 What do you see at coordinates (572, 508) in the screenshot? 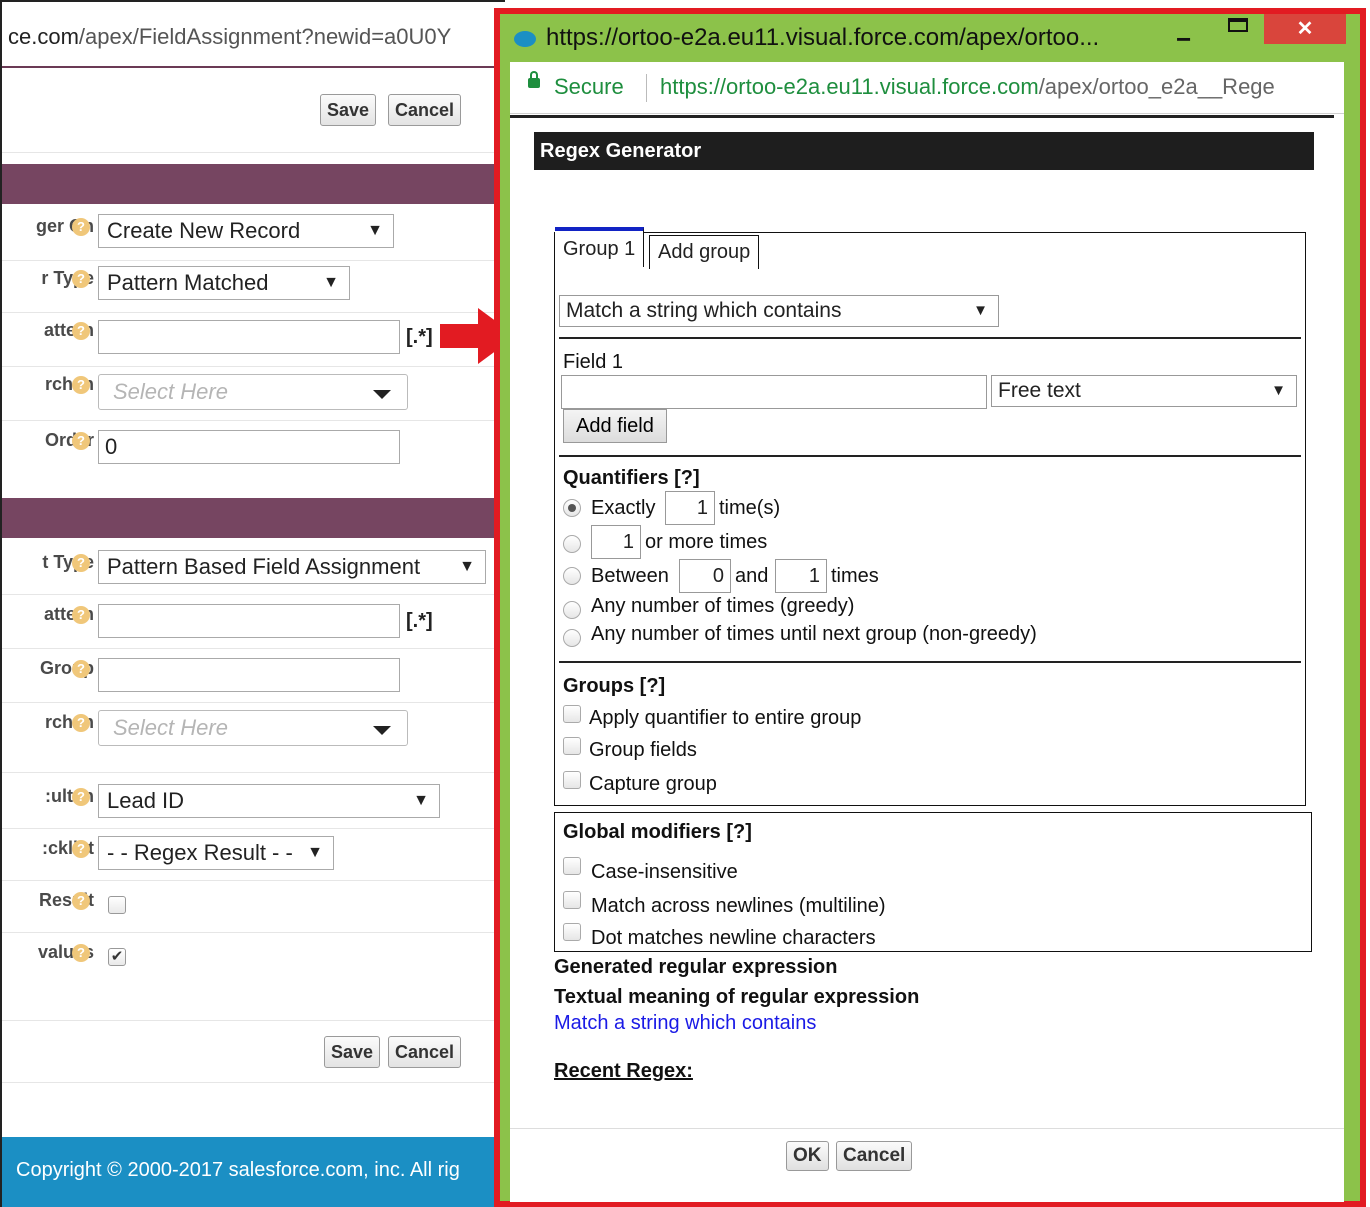
I see `exactly-radio` at bounding box center [572, 508].